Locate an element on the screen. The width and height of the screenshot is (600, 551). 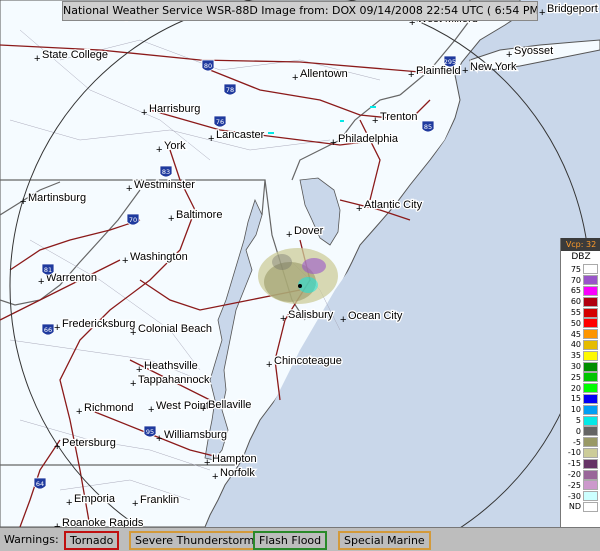
interstate-shield-icon: 66 is located at coordinates (48, 329).